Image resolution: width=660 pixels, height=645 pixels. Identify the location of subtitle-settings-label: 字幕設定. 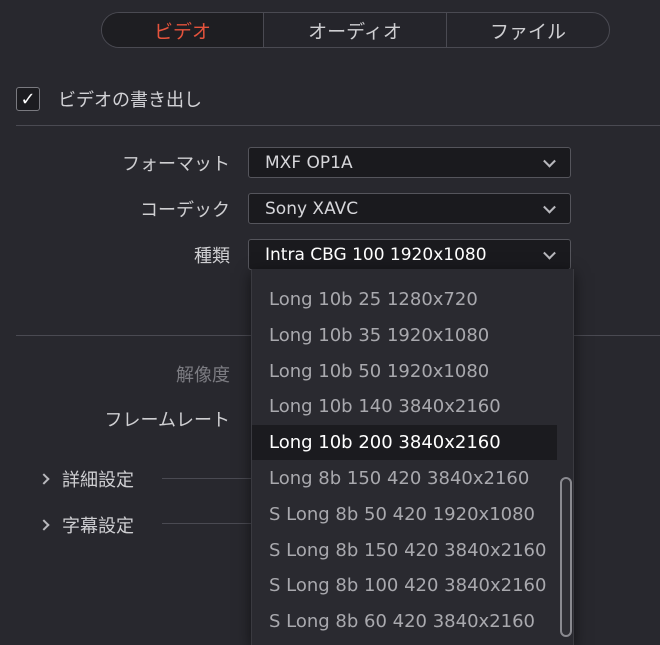
(98, 526).